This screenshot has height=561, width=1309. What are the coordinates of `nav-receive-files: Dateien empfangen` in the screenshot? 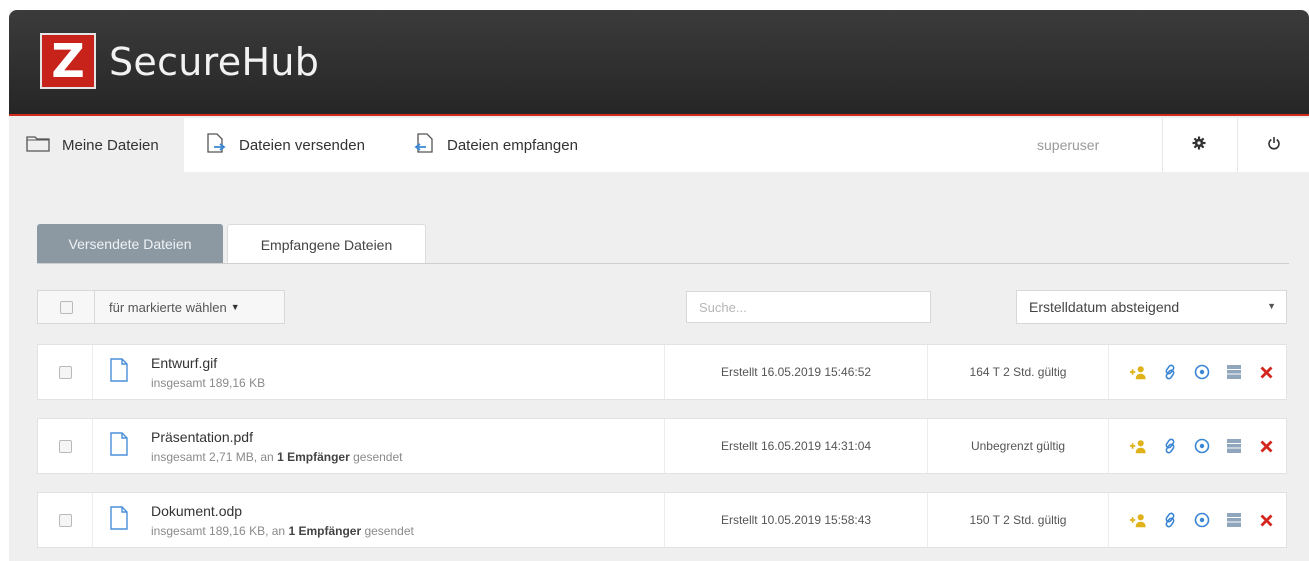 It's located at (495, 145).